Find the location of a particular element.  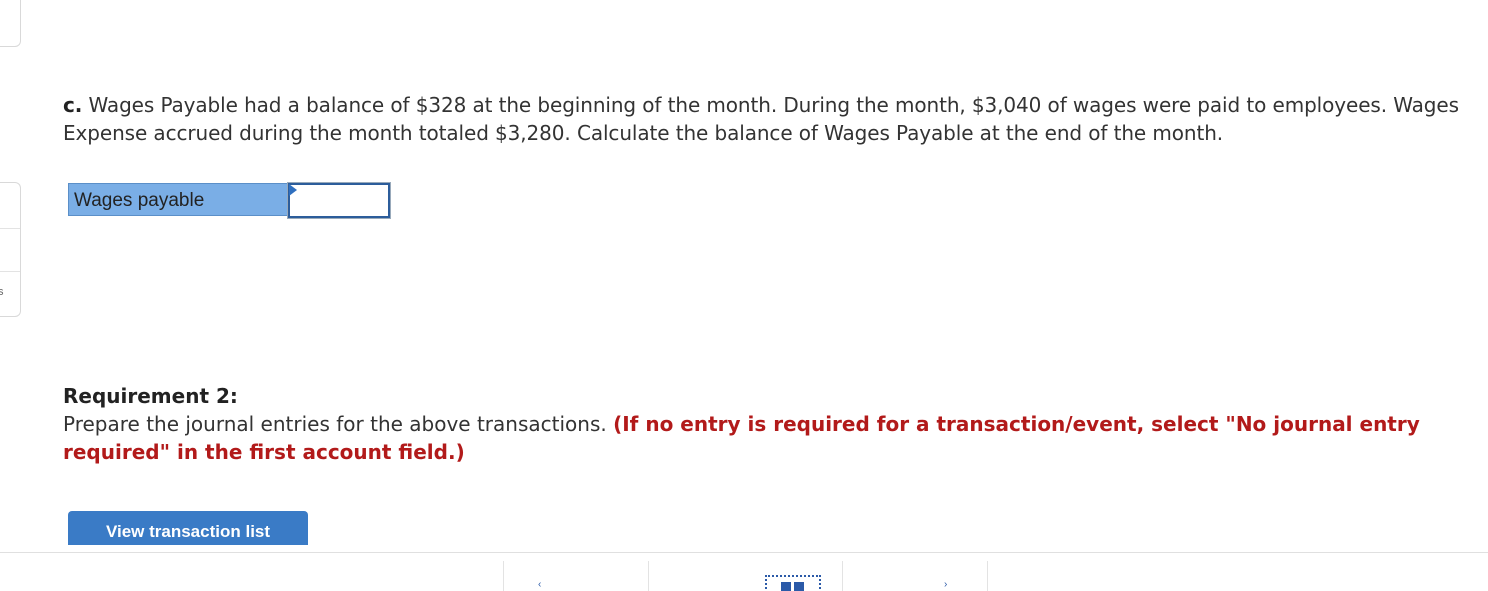

view-transaction-list-button: View transaction list is located at coordinates (188, 528).